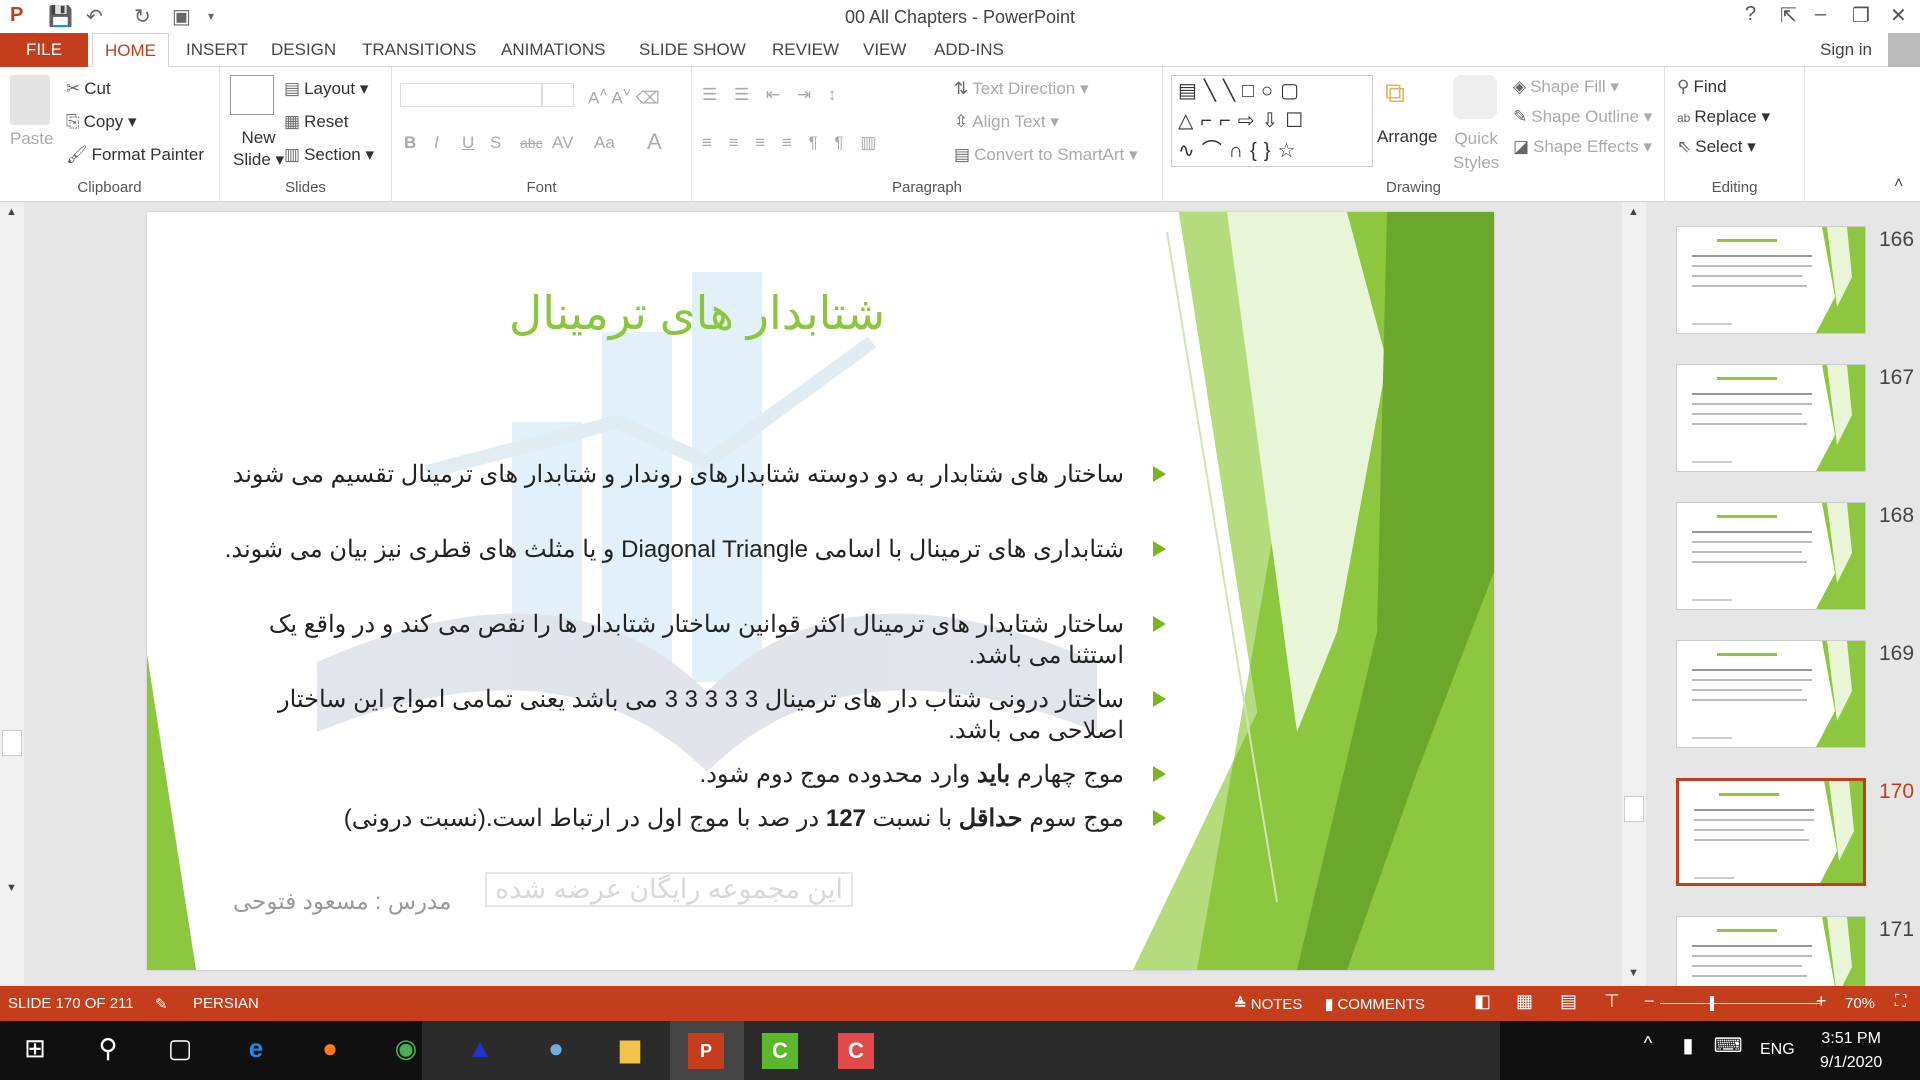 This screenshot has height=1080, width=1920. I want to click on bold-button: B, so click(410, 143).